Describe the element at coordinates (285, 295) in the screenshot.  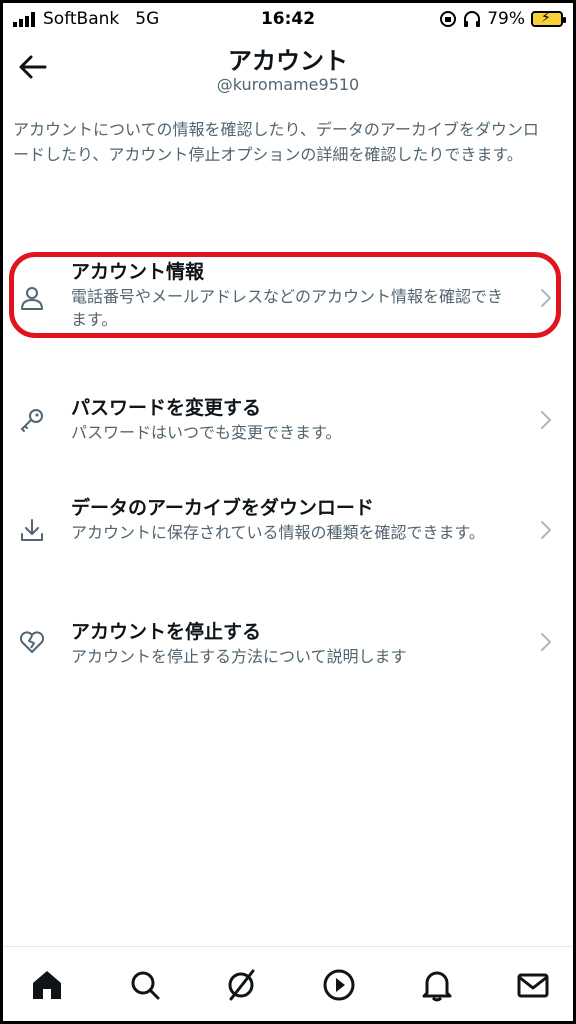
I see `highlight-annotation` at that location.